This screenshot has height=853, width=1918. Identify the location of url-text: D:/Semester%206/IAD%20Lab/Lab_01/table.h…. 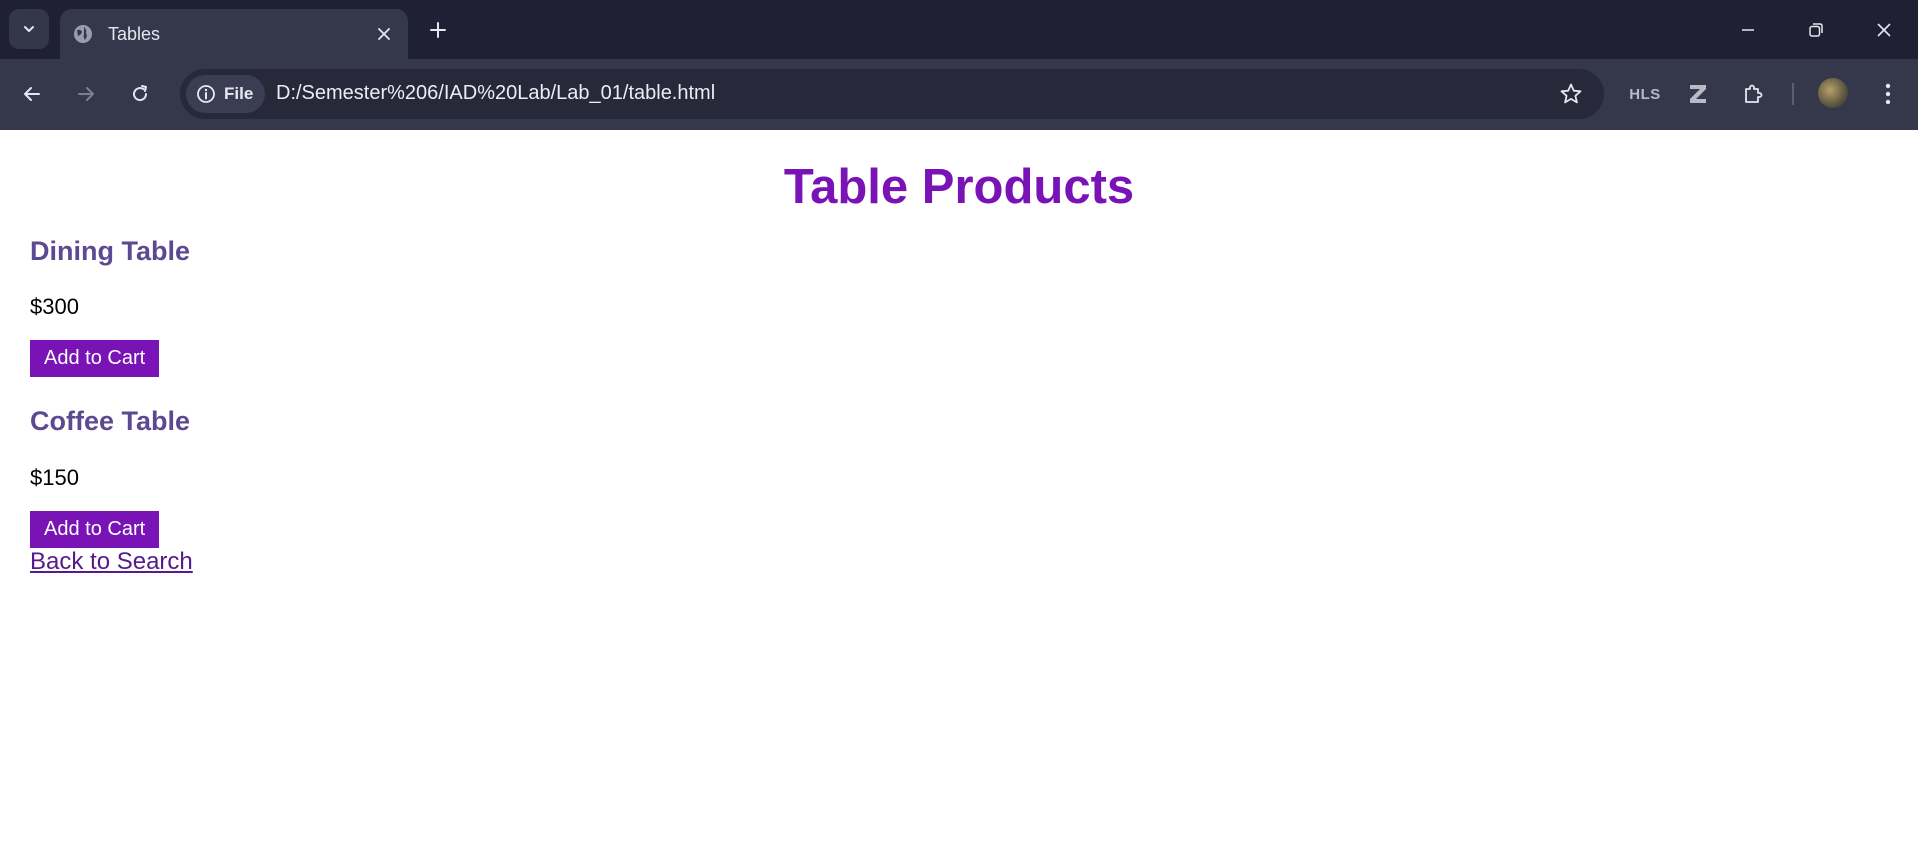
(495, 93).